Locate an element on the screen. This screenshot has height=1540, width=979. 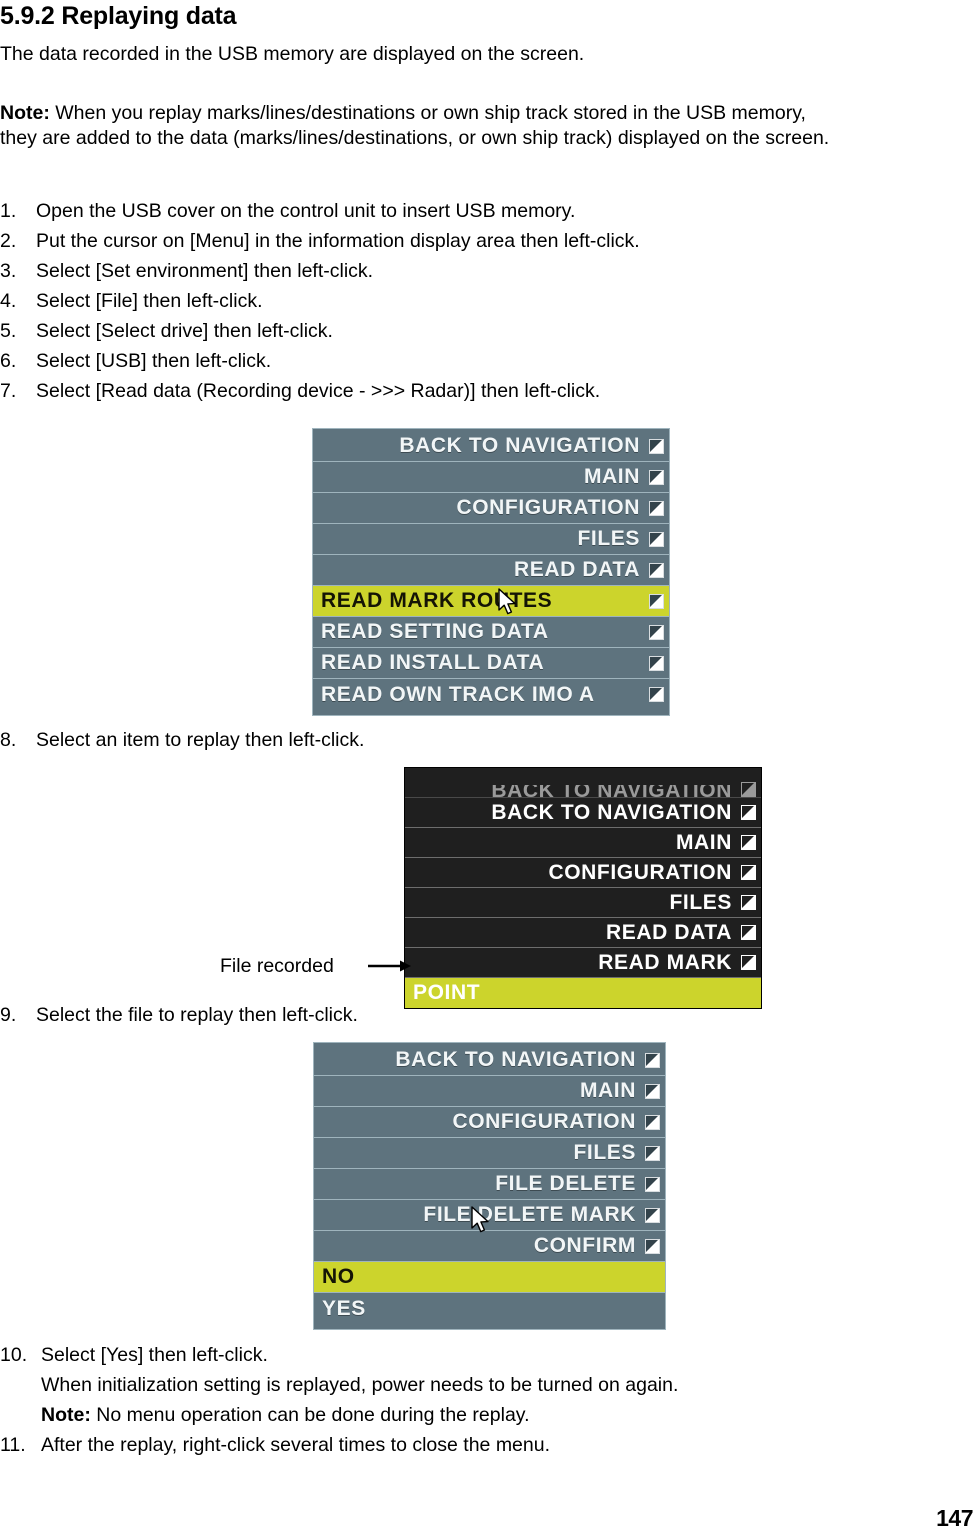
step-number: 9. is located at coordinates (8, 1015).